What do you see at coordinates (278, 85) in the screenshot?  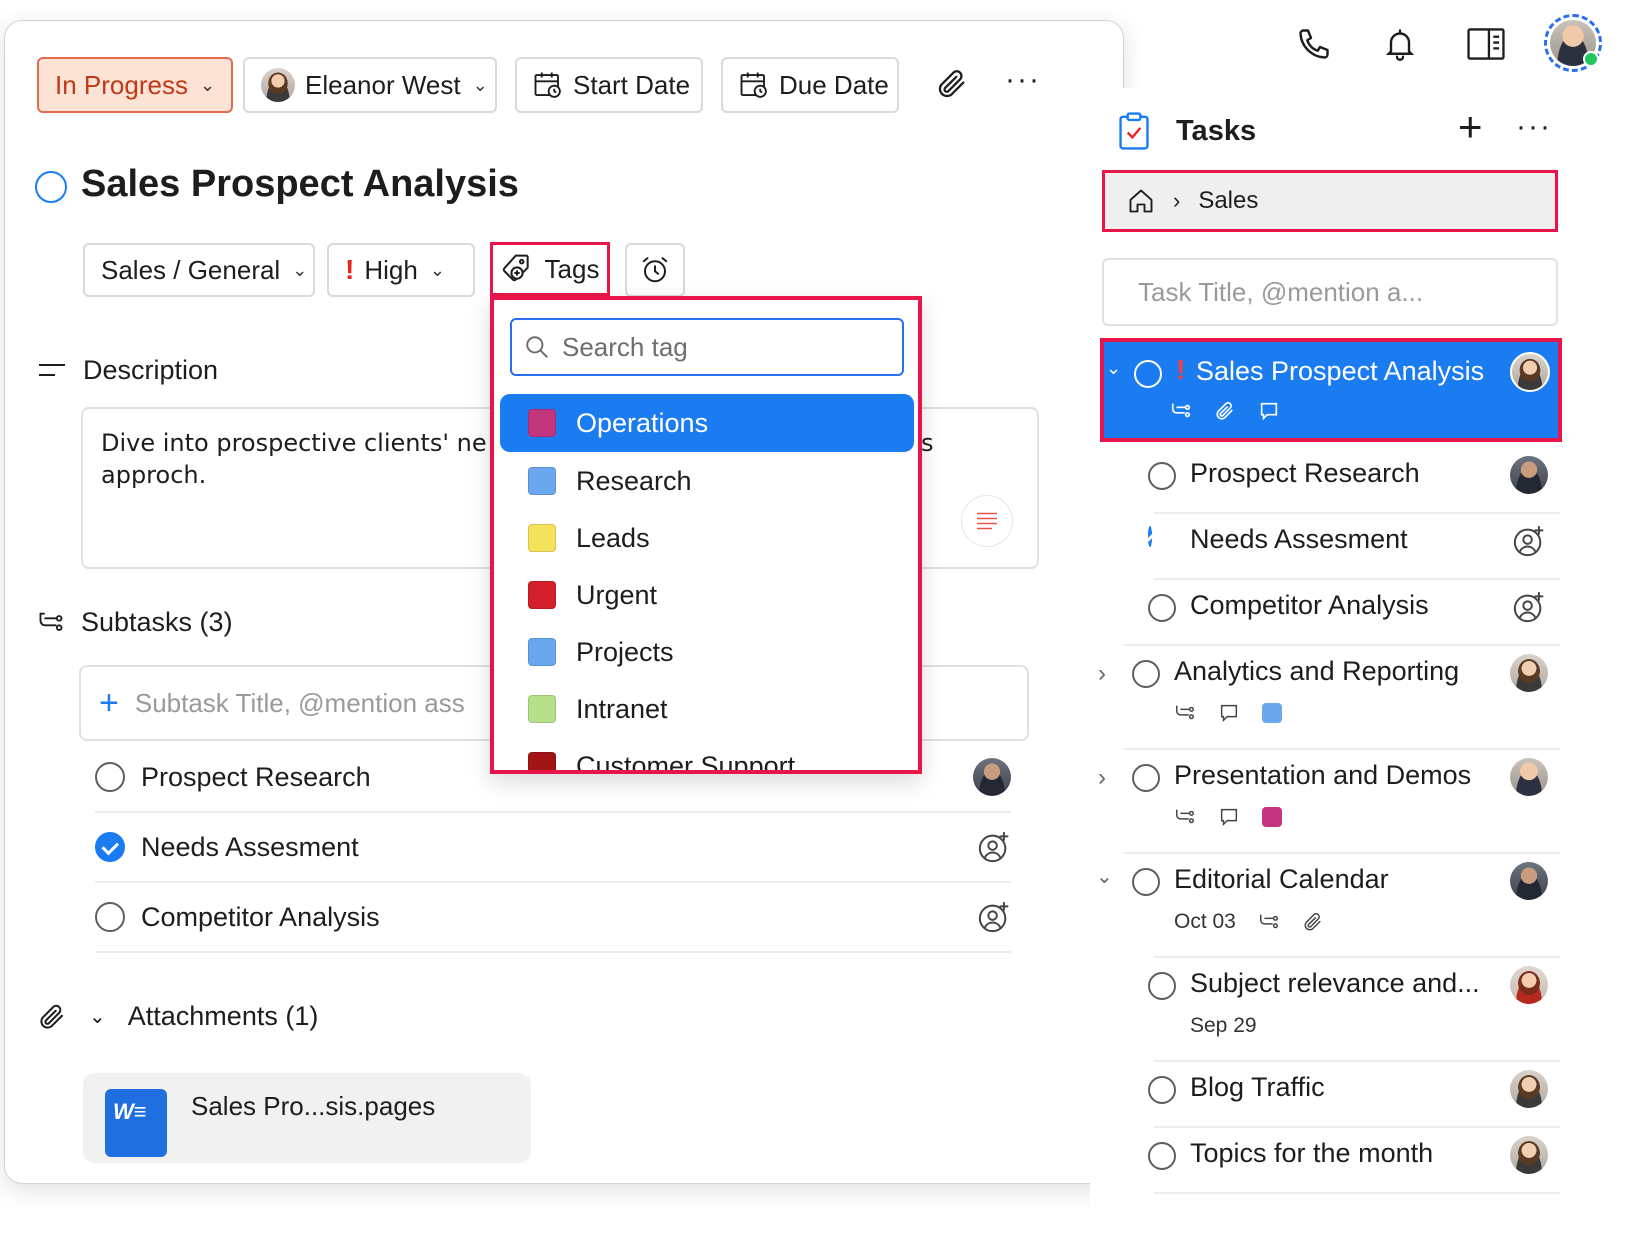 I see `assignee-avatar` at bounding box center [278, 85].